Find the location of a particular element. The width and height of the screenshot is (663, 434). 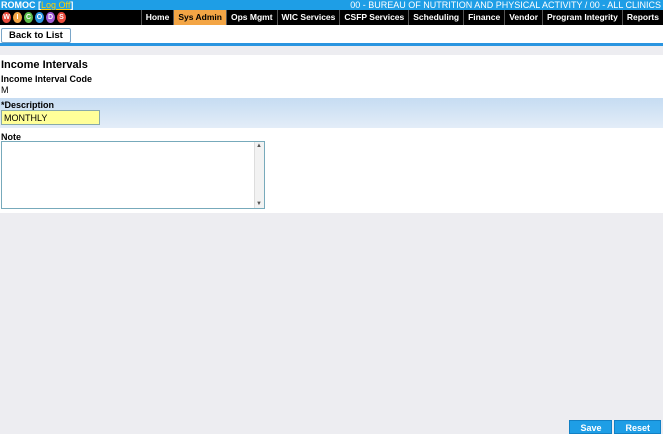

description-input is located at coordinates (50, 117).